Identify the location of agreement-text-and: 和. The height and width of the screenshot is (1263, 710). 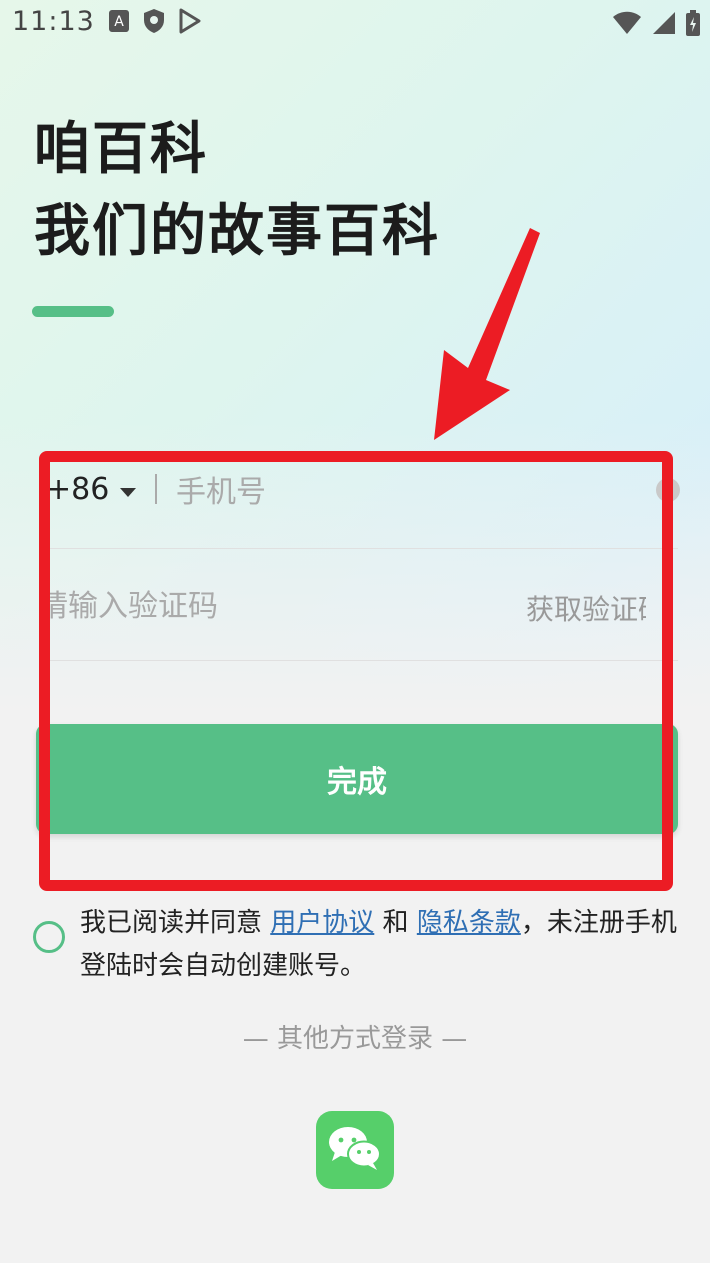
(395, 923).